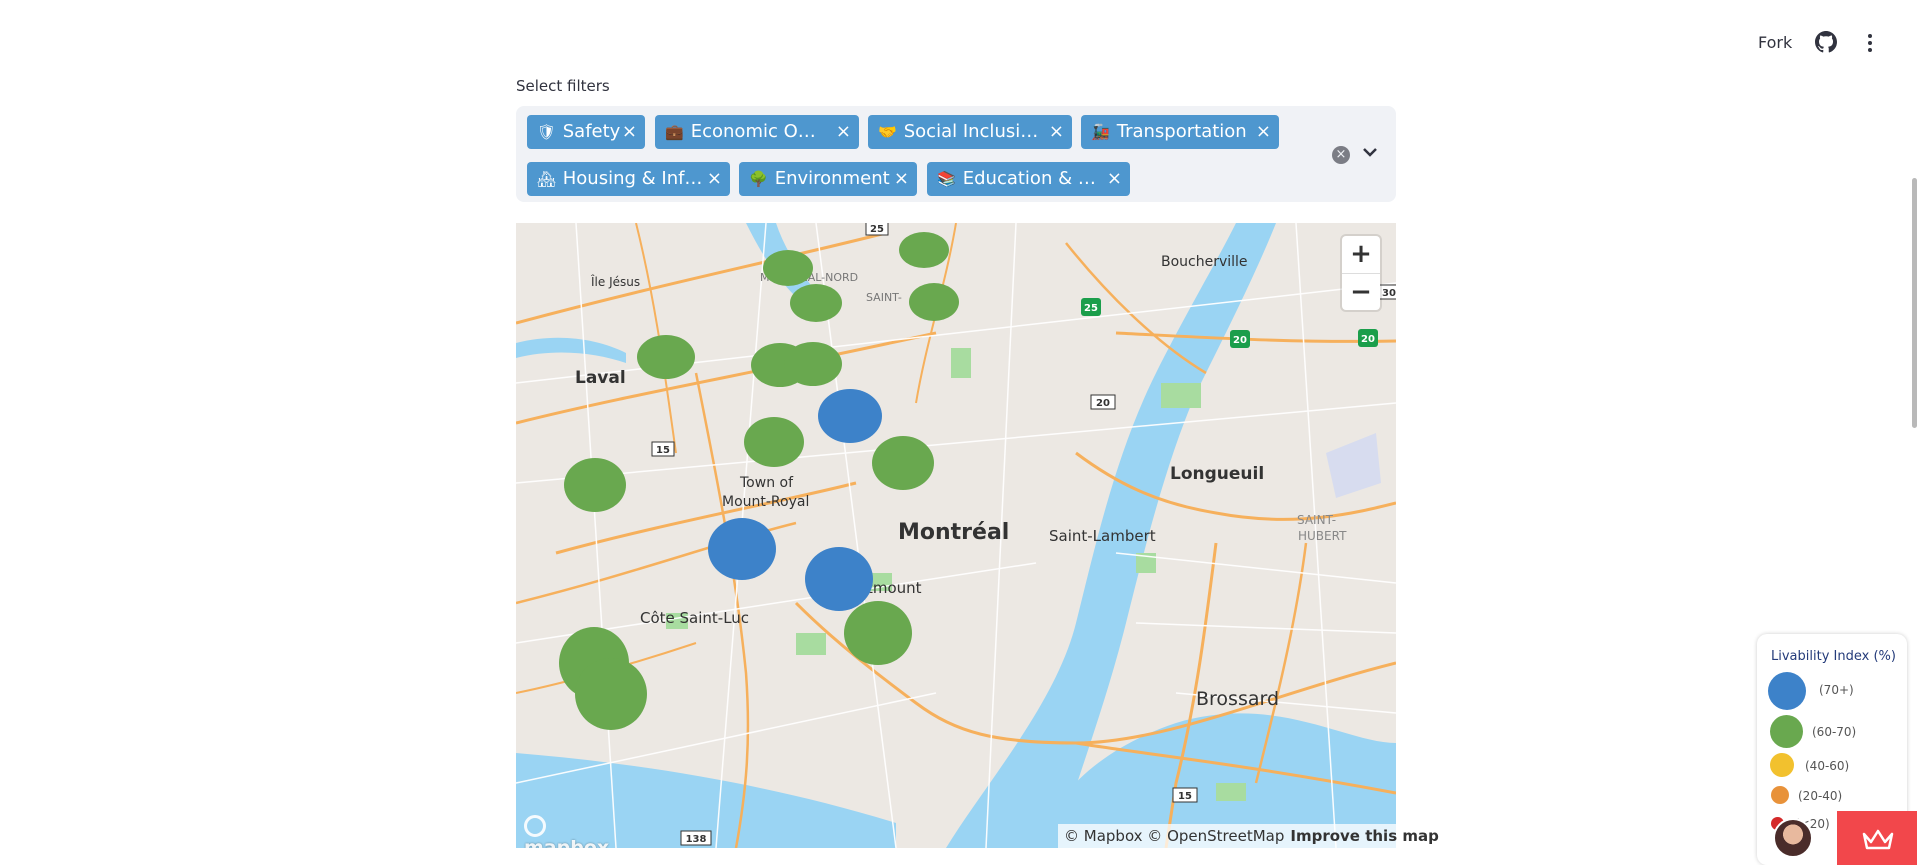 Image resolution: width=1917 pixels, height=865 pixels. I want to click on chip-transportation: 🚂 Transportation ×, so click(1180, 132).